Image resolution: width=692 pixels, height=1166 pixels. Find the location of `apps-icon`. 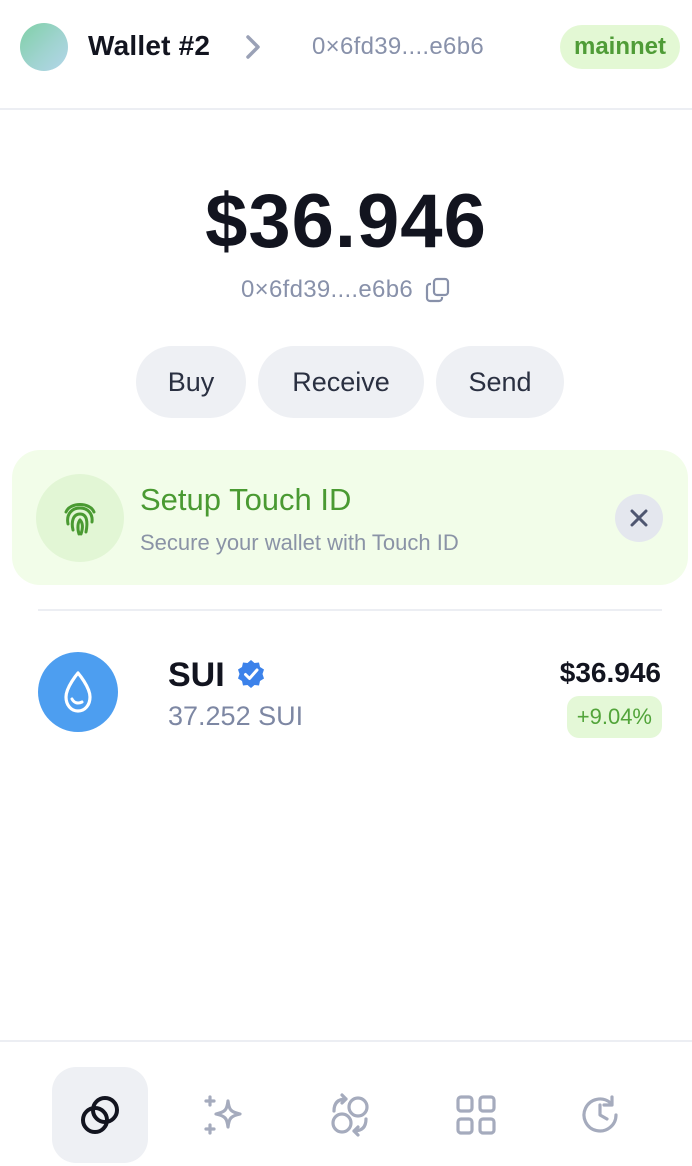

apps-icon is located at coordinates (476, 1115).